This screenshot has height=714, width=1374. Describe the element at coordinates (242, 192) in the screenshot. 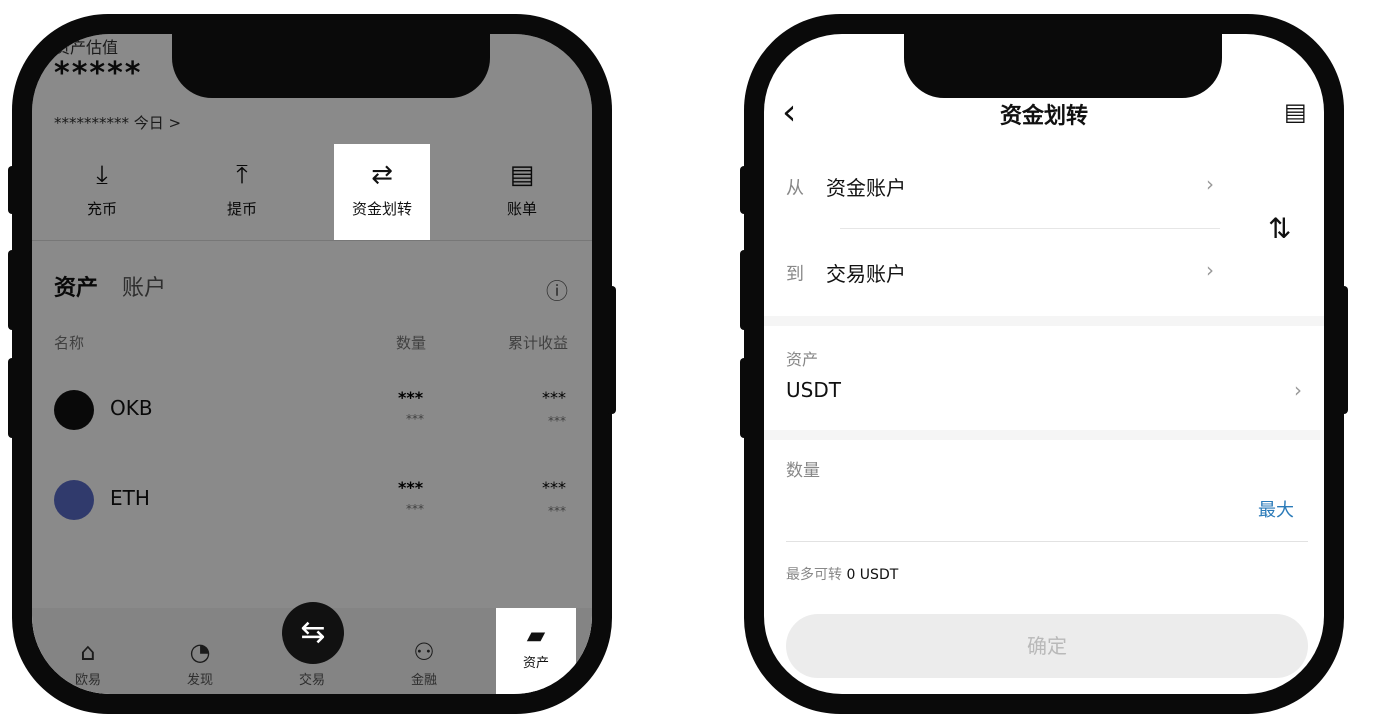

I see `withdraw-button: ⤒ 提币` at that location.